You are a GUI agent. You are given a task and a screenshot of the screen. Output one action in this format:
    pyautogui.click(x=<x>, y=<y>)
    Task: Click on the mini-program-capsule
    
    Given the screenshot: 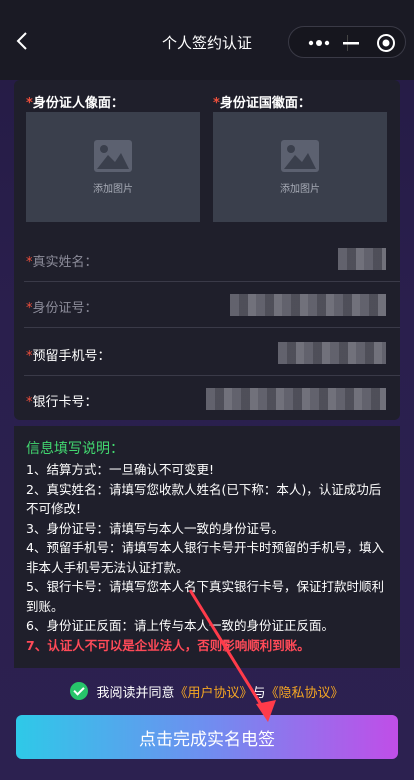 What is the action you would take?
    pyautogui.click(x=347, y=42)
    